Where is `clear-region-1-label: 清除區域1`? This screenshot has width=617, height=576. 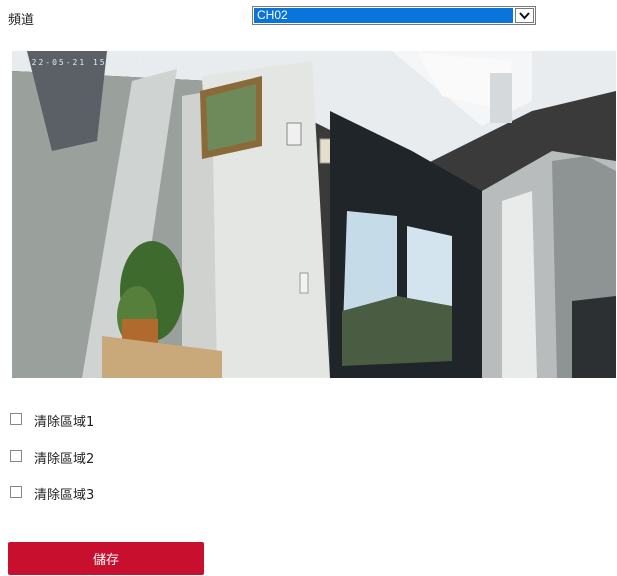
clear-region-1-label: 清除區域1 is located at coordinates (64, 422).